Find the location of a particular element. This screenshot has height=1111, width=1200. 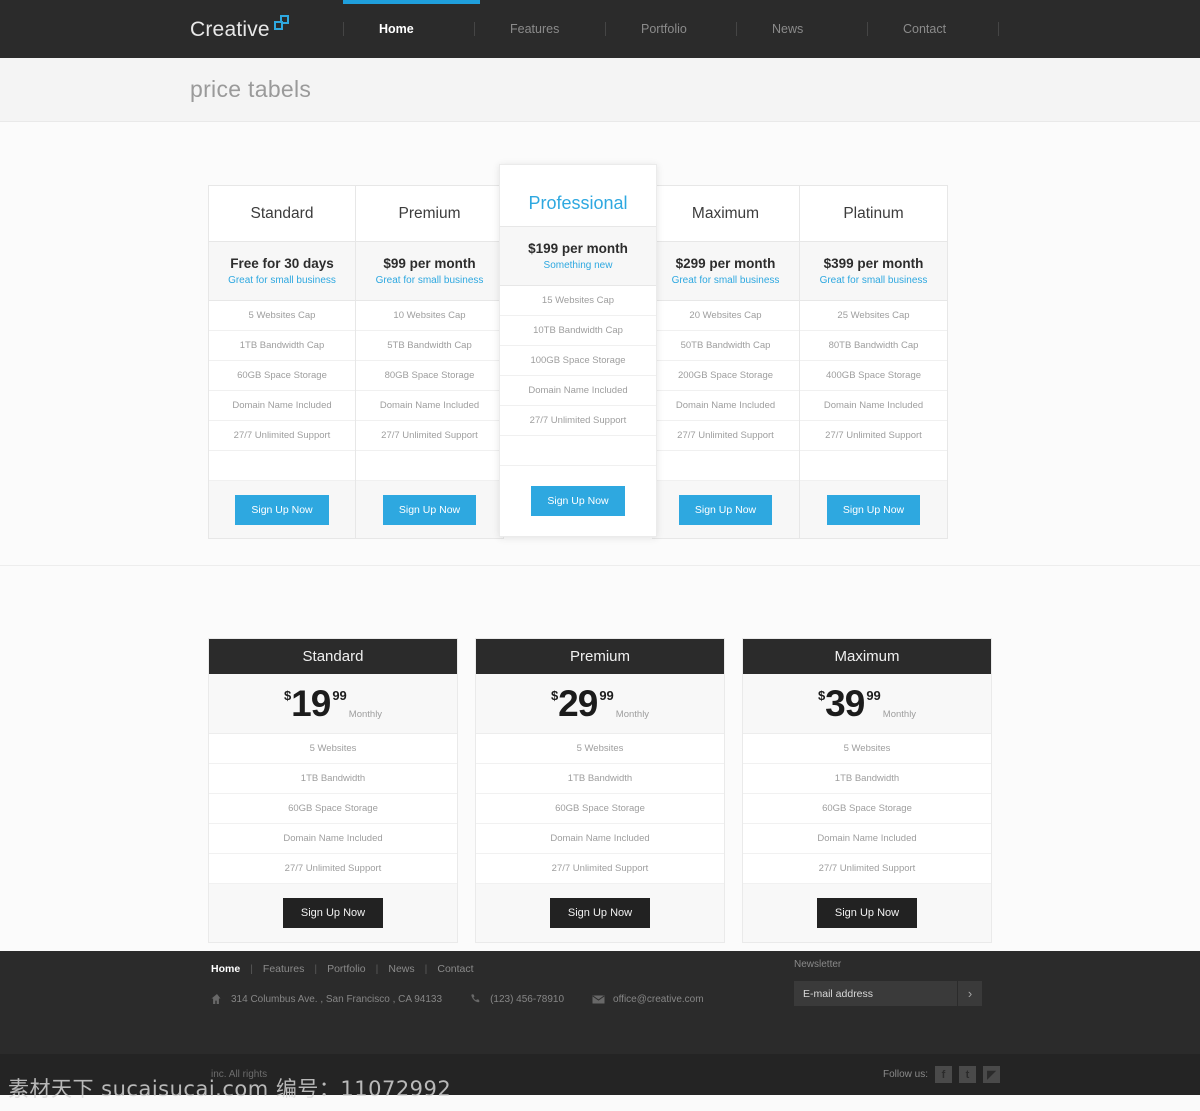

card-plan-name: Standard is located at coordinates (333, 656).